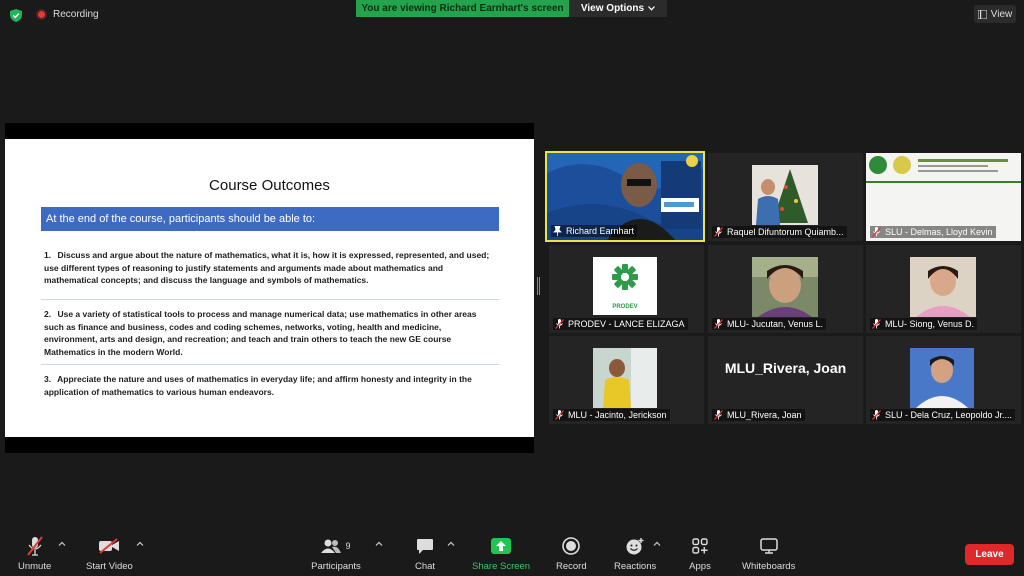 Image resolution: width=1024 pixels, height=576 pixels. I want to click on participant-tile: MLU- Siong, Venus D., so click(943, 289).